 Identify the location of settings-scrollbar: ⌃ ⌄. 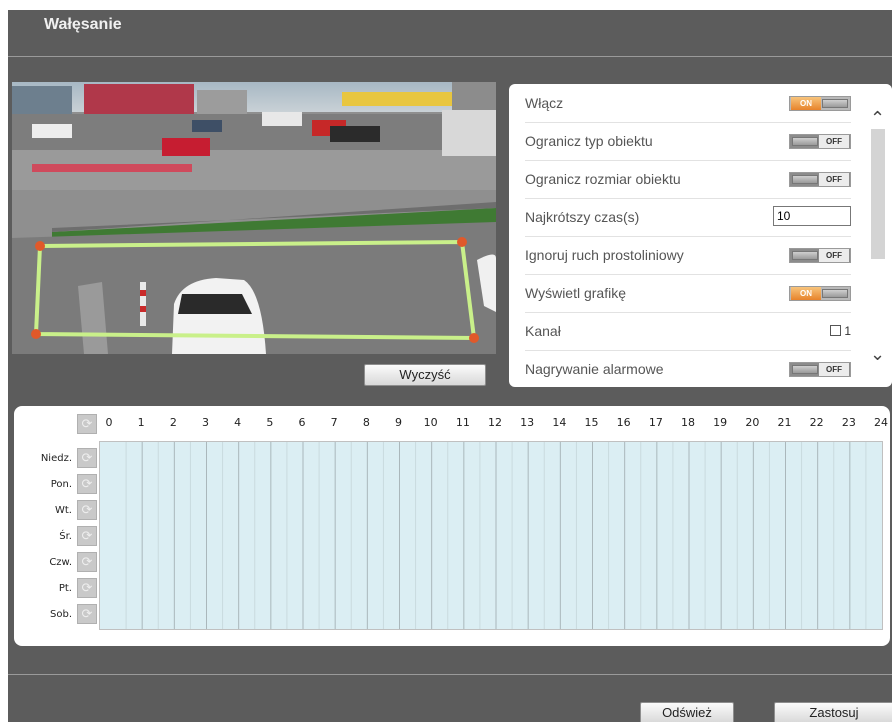
(878, 235).